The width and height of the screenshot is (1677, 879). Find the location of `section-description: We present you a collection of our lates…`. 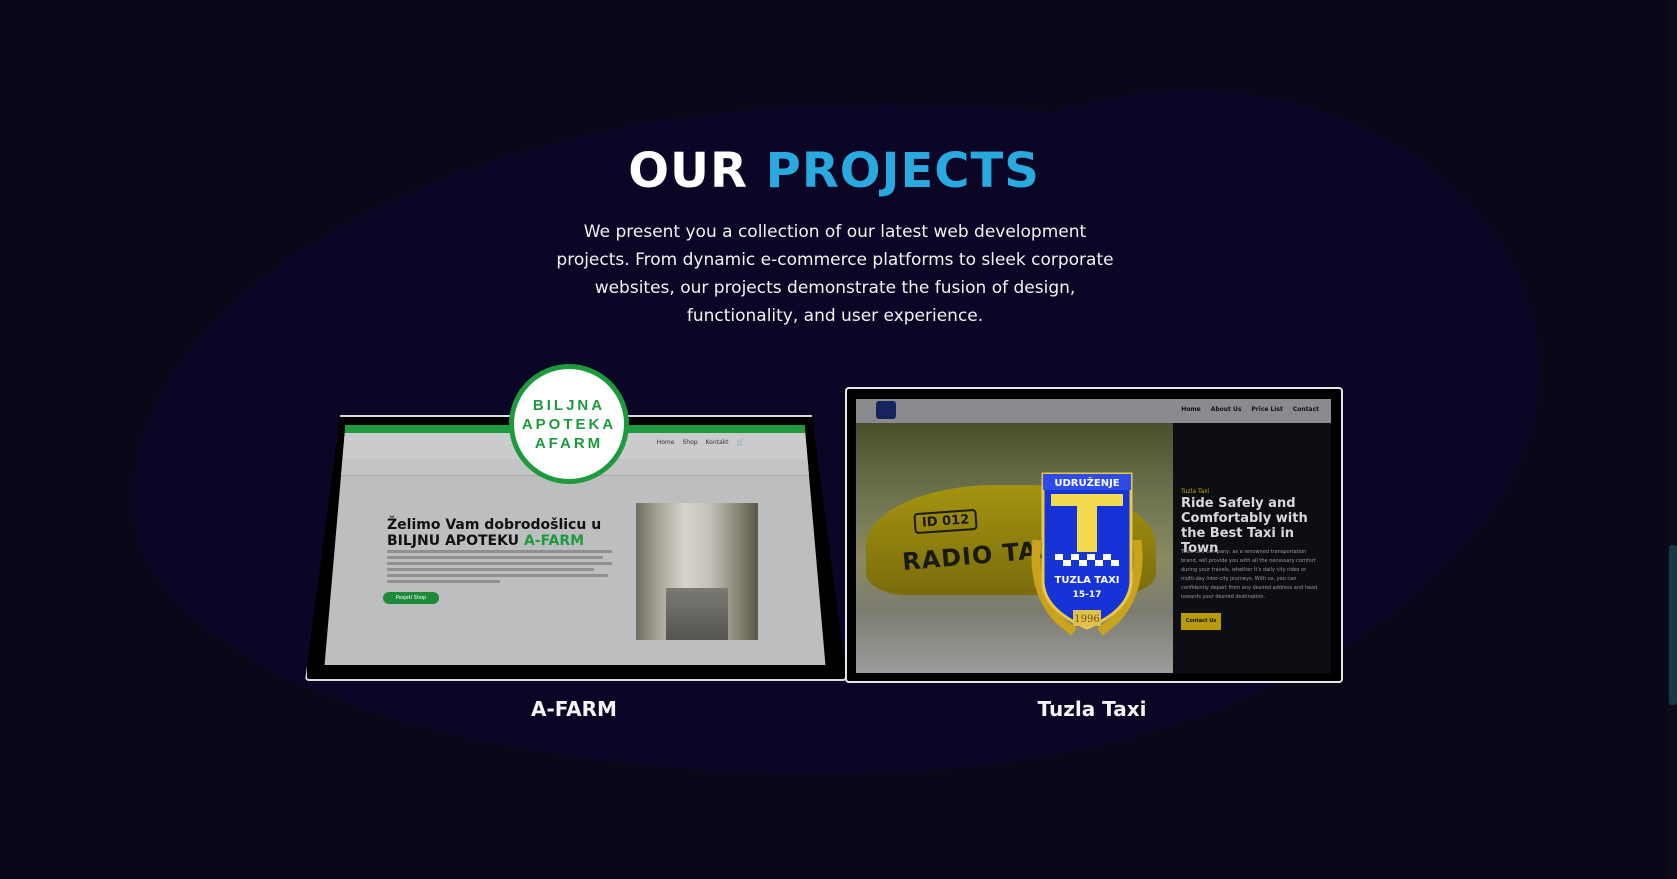

section-description: We present you a collection of our lates… is located at coordinates (835, 274).